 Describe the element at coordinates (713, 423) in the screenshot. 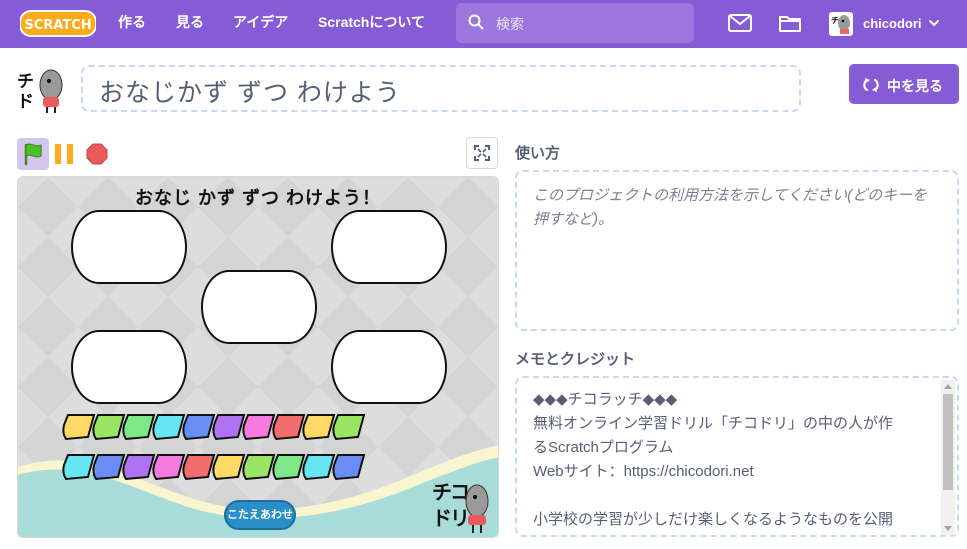

I see `notes-line: 無料オンライン学習ドリル「チコドリ」の中の人が作` at that location.